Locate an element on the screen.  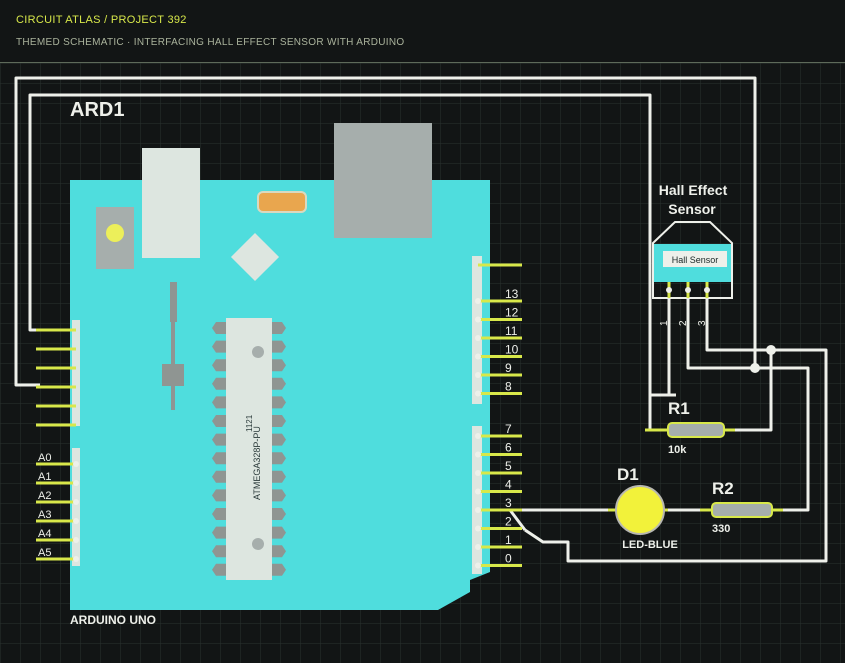
digital-pin-label: 4 is located at coordinates (508, 485).